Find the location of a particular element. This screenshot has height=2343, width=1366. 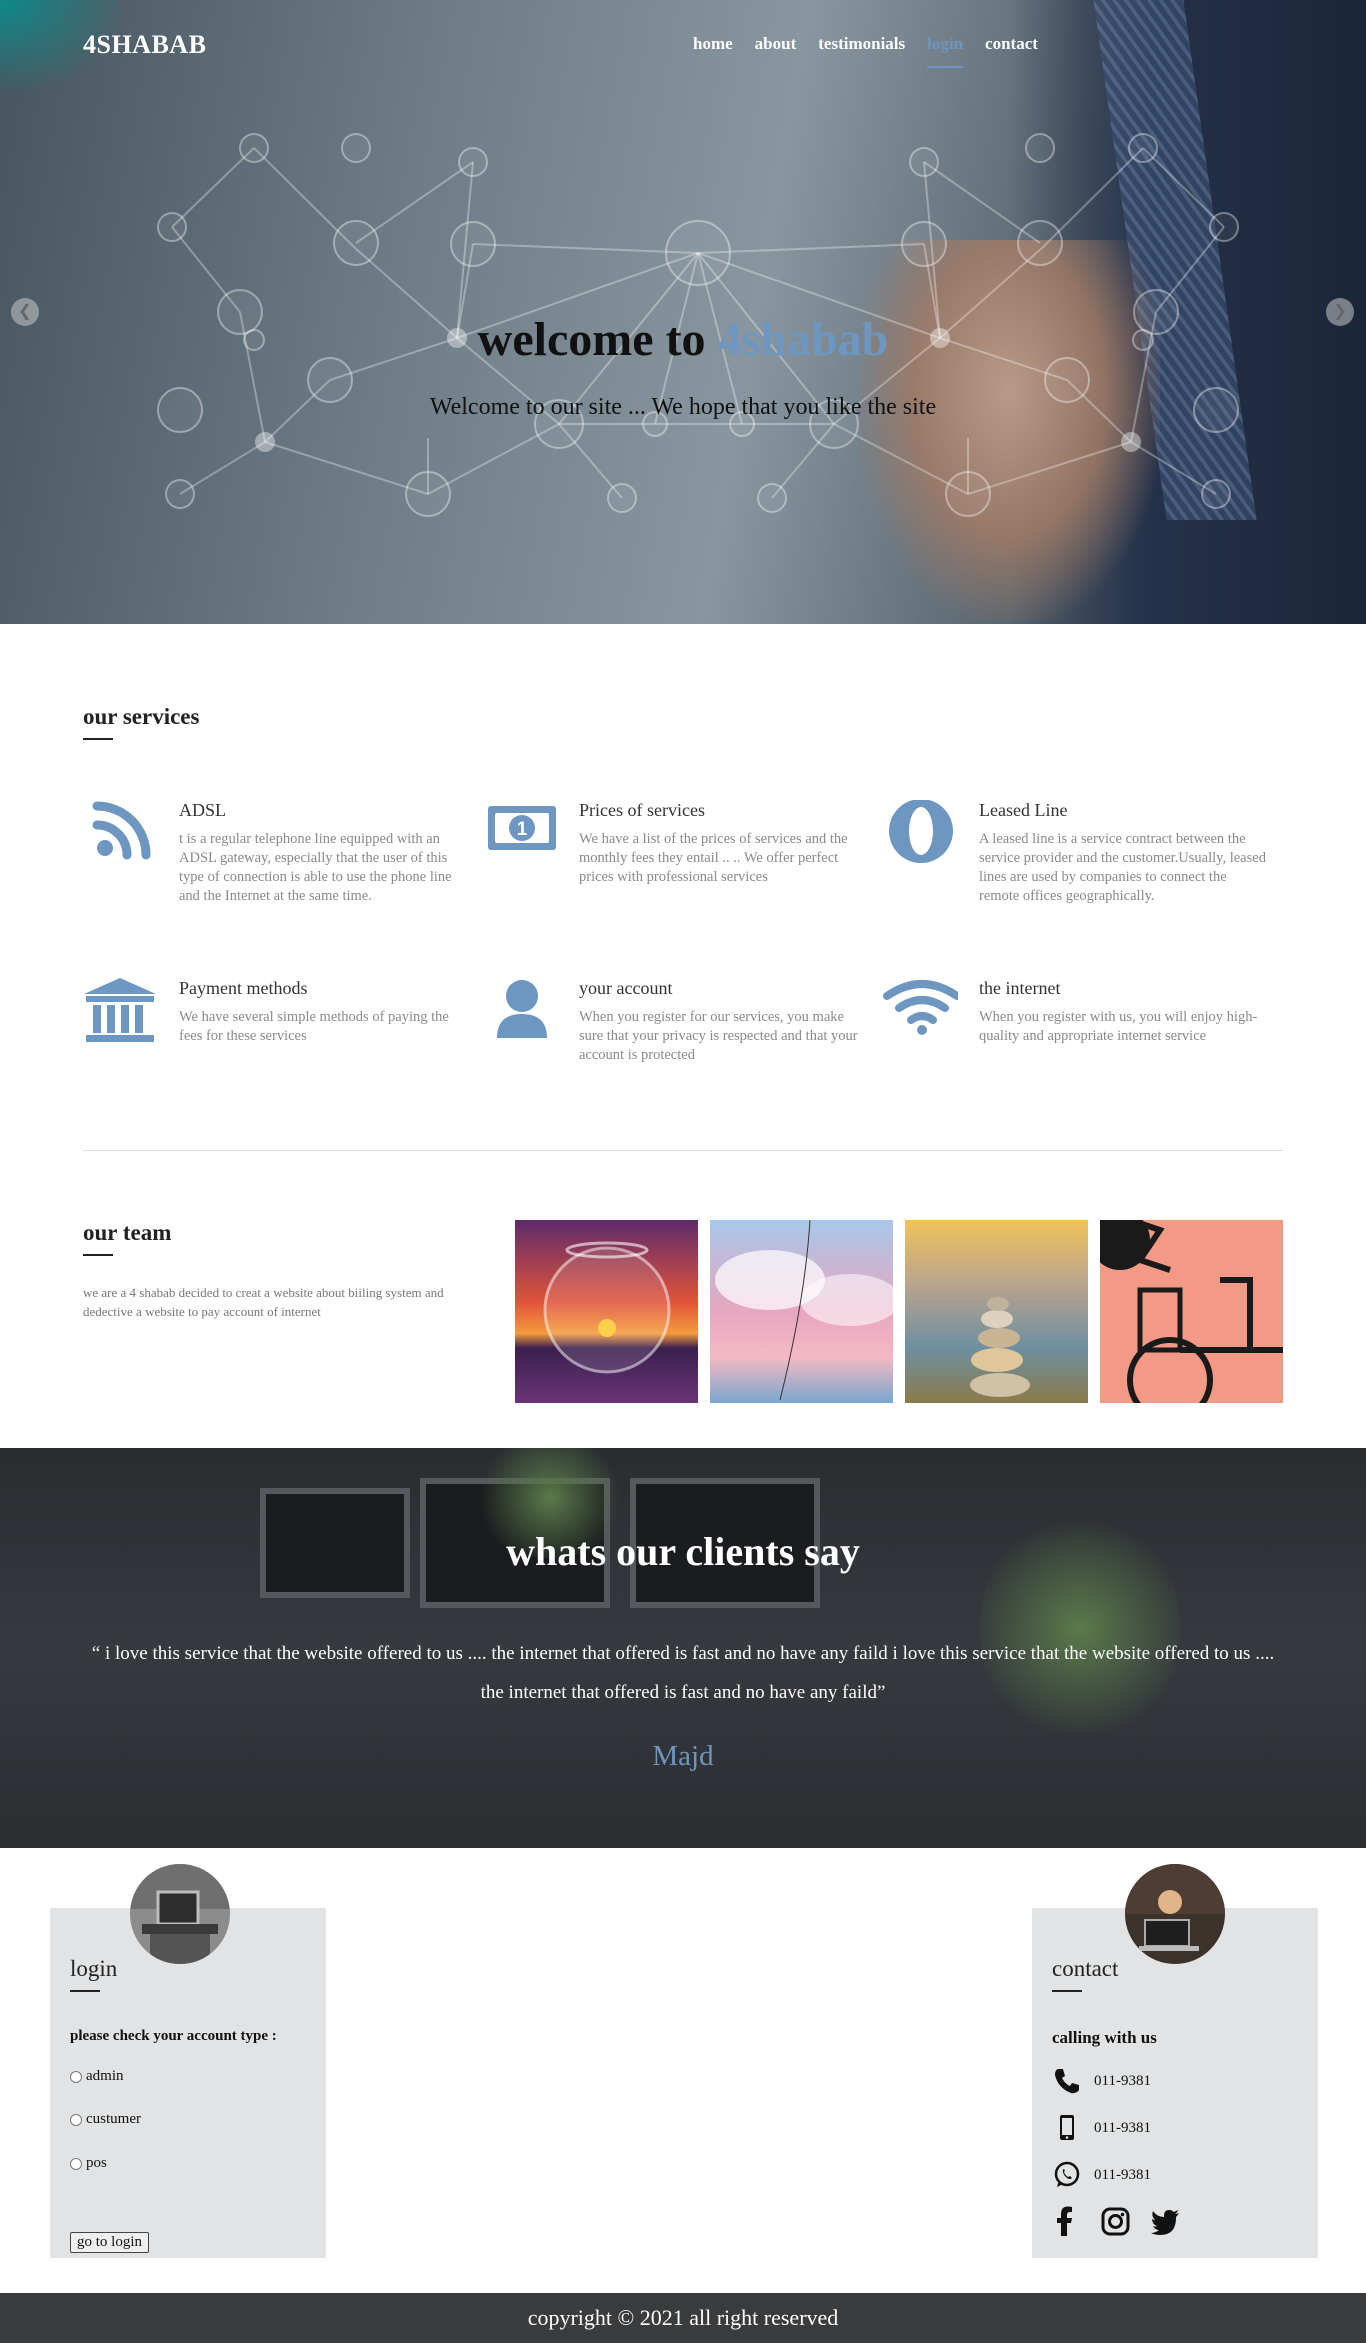

main-nav: home about testimonials login contact is located at coordinates (876, 51).